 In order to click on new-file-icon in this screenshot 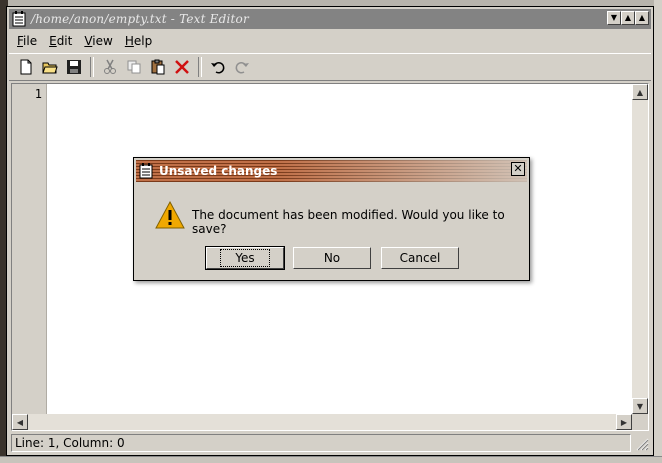, I will do `click(26, 67)`.